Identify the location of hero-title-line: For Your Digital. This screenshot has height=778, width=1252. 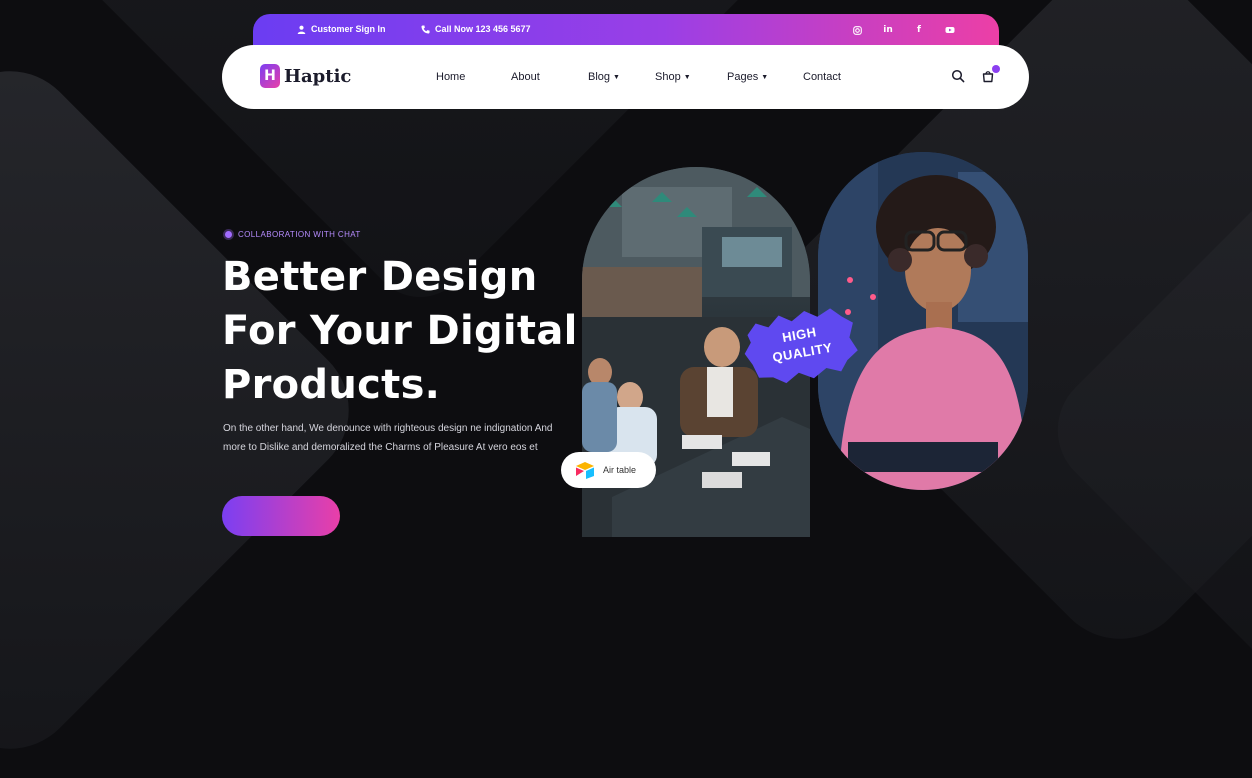
(400, 331).